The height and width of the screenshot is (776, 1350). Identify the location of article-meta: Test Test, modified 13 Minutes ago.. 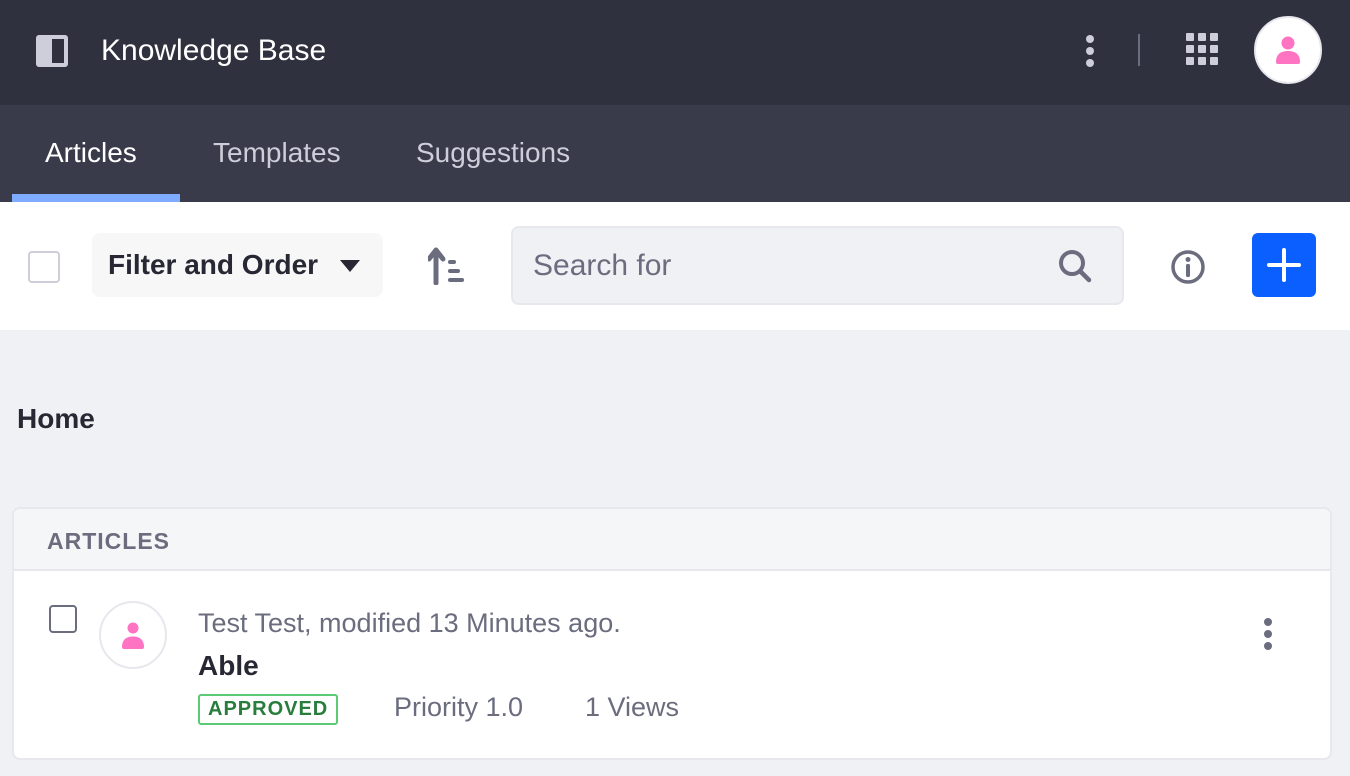
(409, 623).